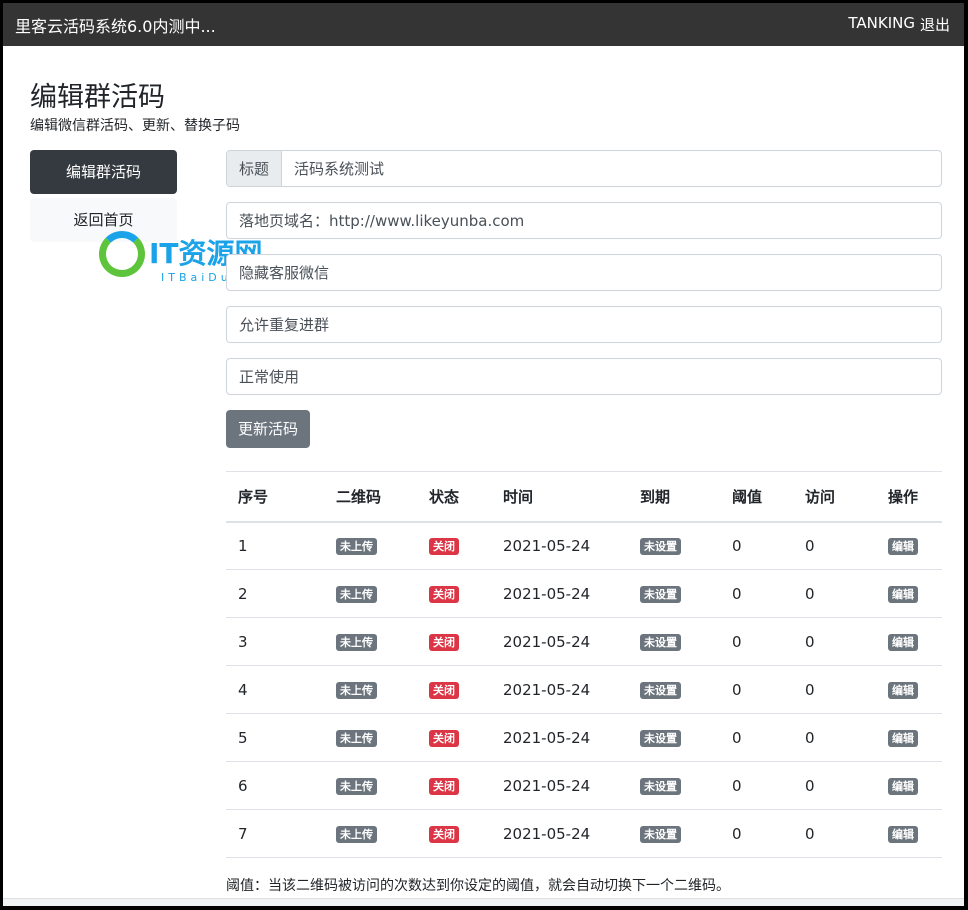 The height and width of the screenshot is (910, 968). What do you see at coordinates (275, 497) in the screenshot?
I see `col-header-id: 序号` at bounding box center [275, 497].